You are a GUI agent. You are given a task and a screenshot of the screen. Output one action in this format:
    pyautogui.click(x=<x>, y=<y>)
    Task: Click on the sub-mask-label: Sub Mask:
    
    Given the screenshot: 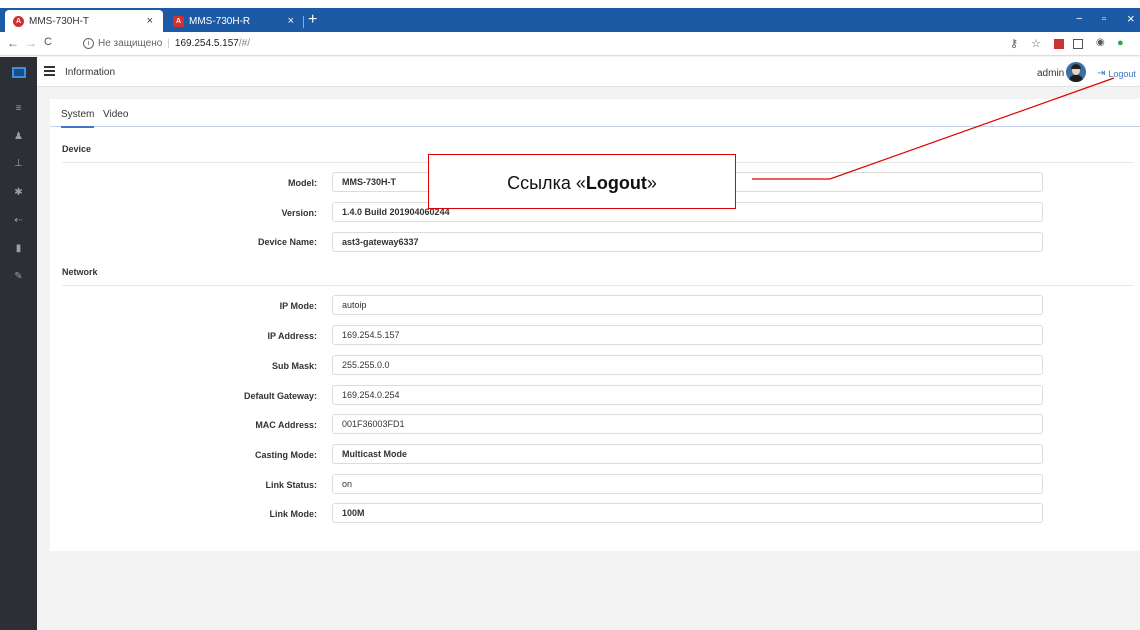 What is the action you would take?
    pyautogui.click(x=294, y=366)
    